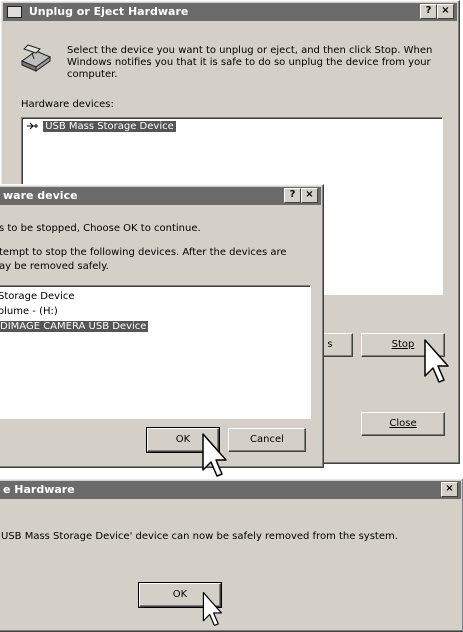 The height and width of the screenshot is (632, 463). I want to click on stop-message: s to be stopped, Choose OK to continue., so click(100, 228).